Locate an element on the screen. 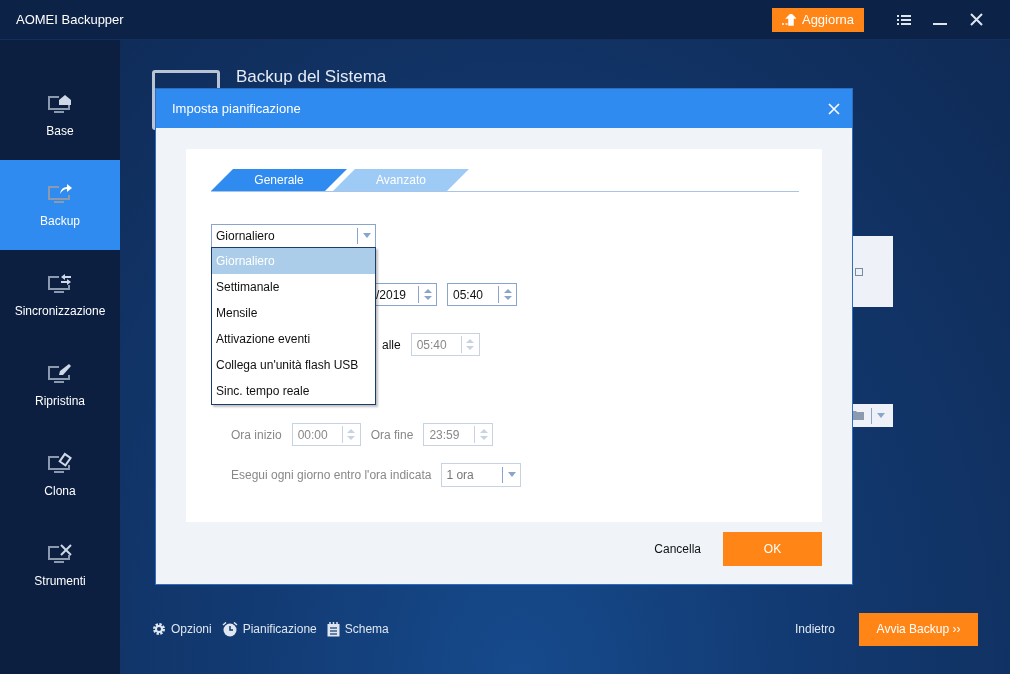  cancel-button: Cancella is located at coordinates (677, 549).